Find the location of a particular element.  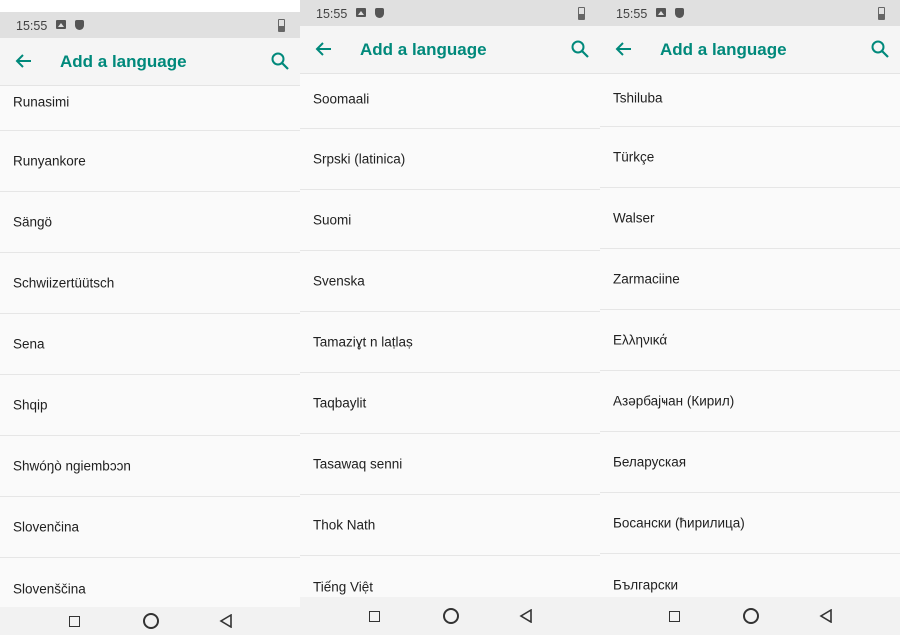

language-item: Shwóŋò ngiembɔɔn is located at coordinates (150, 466).